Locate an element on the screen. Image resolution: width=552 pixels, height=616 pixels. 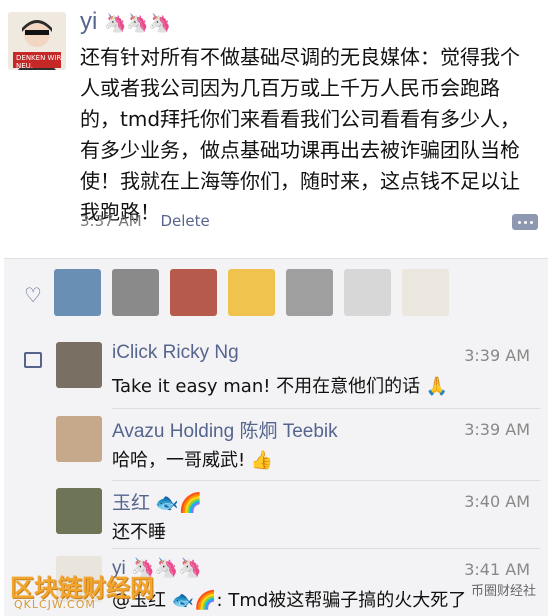
comment-text: 哈哈，一哥威武! 👍 is located at coordinates (193, 460).